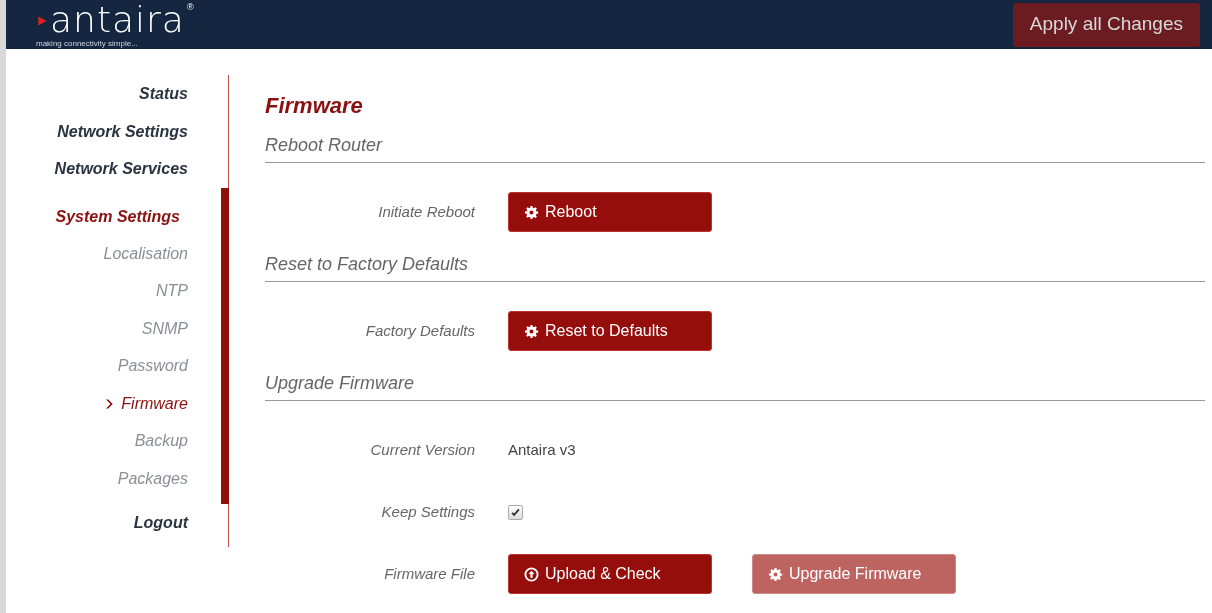 The width and height of the screenshot is (1212, 613). Describe the element at coordinates (531, 574) in the screenshot. I see `upload-icon` at that location.